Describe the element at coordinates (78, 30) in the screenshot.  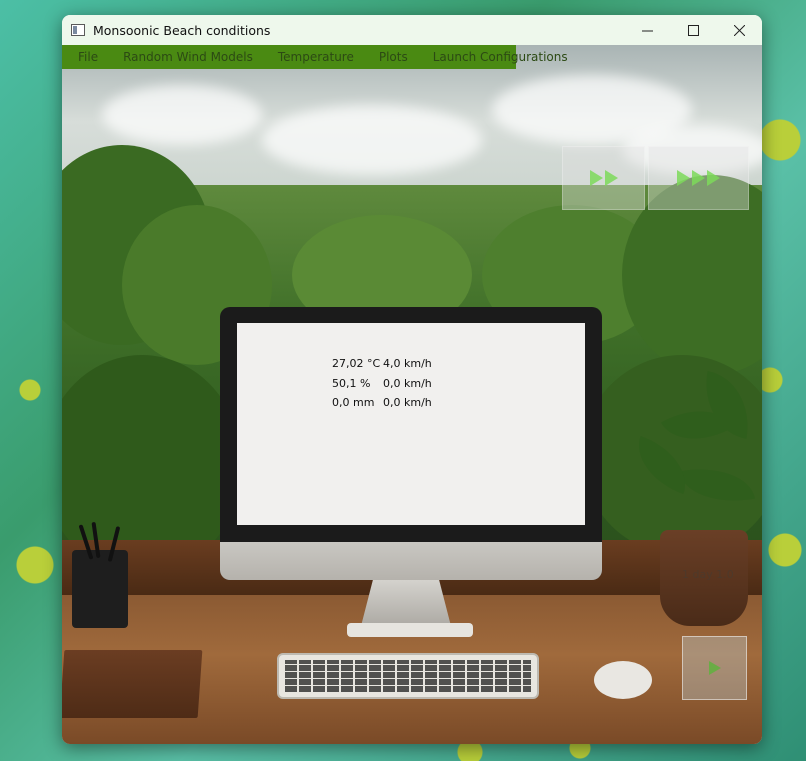
I see `app-window-icon` at that location.